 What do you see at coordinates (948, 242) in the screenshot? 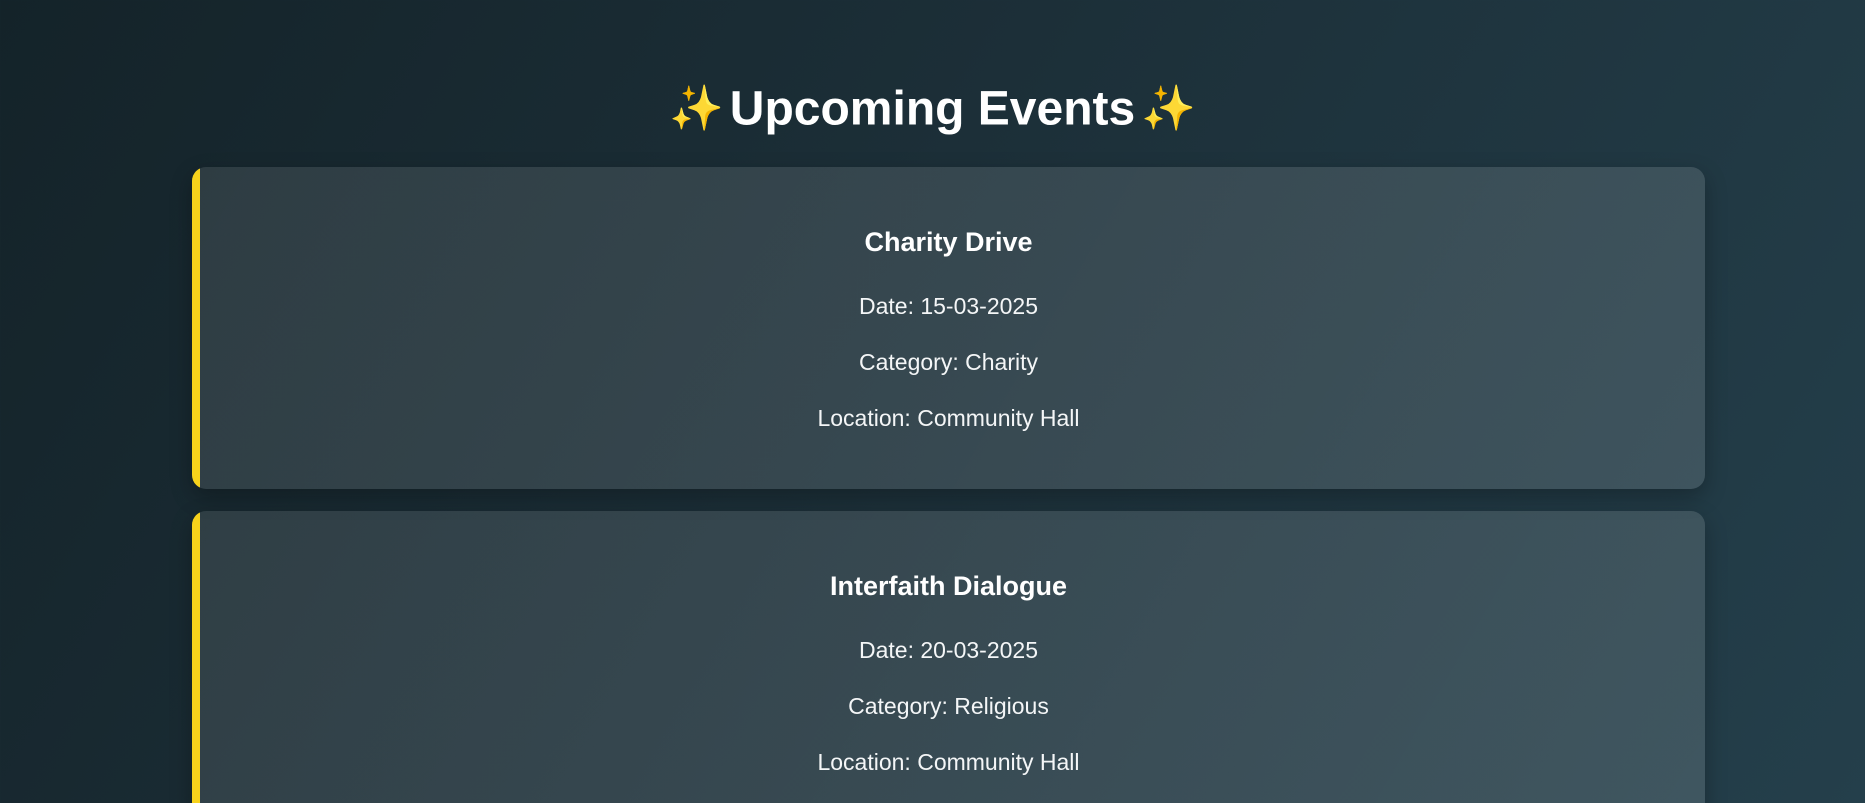
I see `event-title: Charity Drive` at bounding box center [948, 242].